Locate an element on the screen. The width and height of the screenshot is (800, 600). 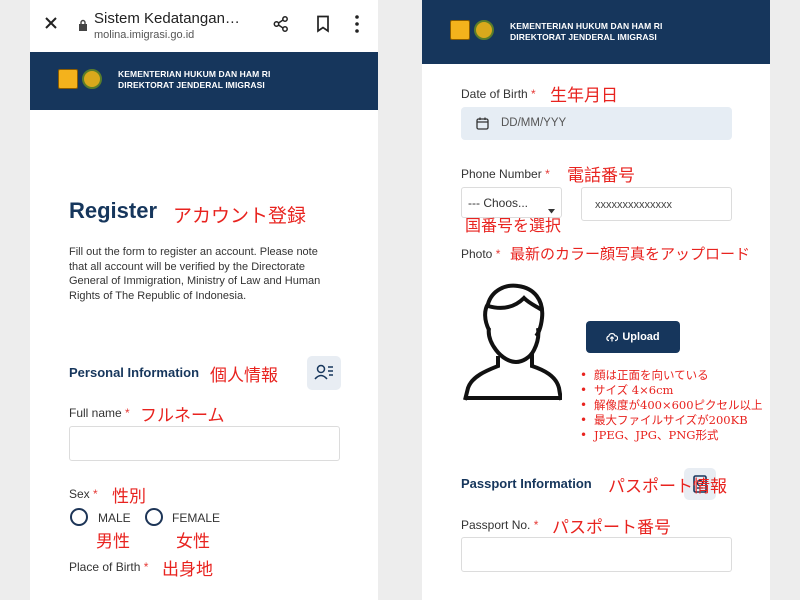
full-name-label-jp: フルネーム is located at coordinates (182, 416).